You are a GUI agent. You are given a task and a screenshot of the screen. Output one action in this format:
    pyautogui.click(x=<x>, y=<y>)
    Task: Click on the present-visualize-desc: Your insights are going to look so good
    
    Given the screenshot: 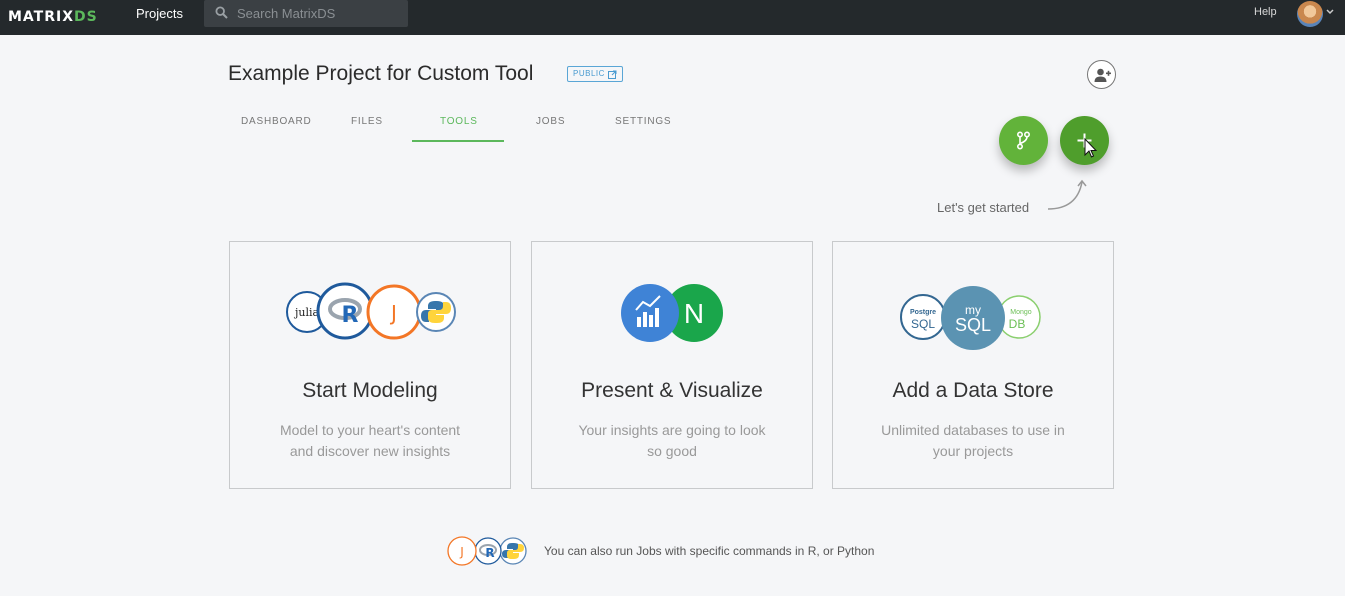 What is the action you would take?
    pyautogui.click(x=672, y=441)
    